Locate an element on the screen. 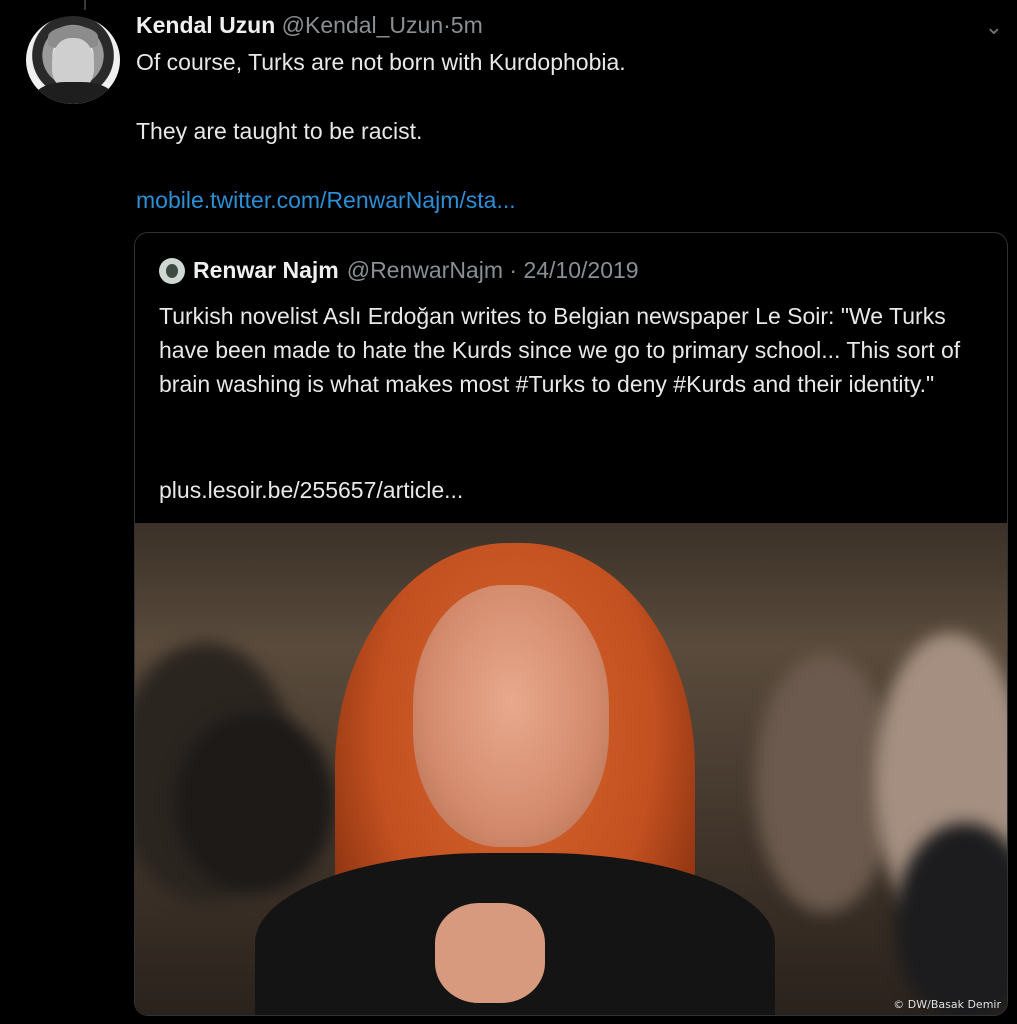 This screenshot has width=1017, height=1024. author-name: Kendal Uzun is located at coordinates (205, 25).